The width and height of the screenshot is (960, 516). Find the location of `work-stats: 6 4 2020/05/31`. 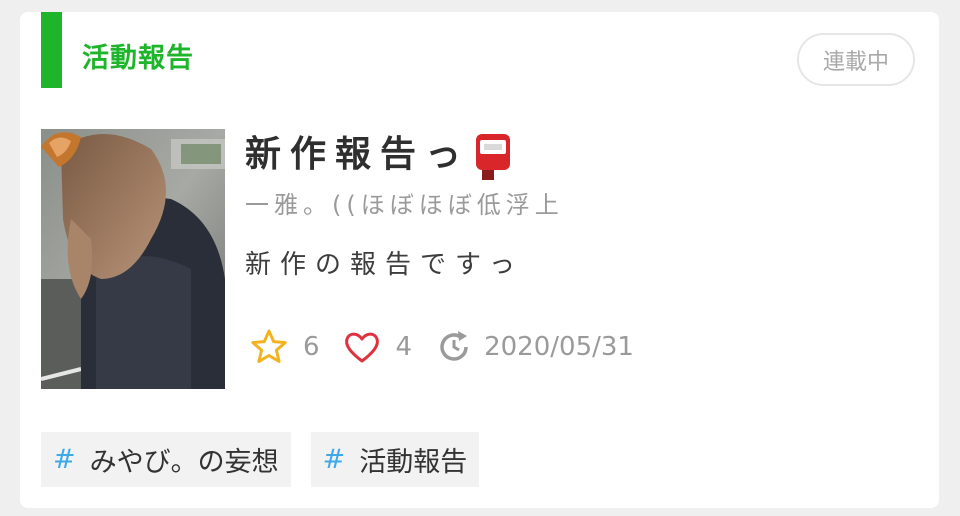

work-stats: 6 4 2020/05/31 is located at coordinates (441, 347).